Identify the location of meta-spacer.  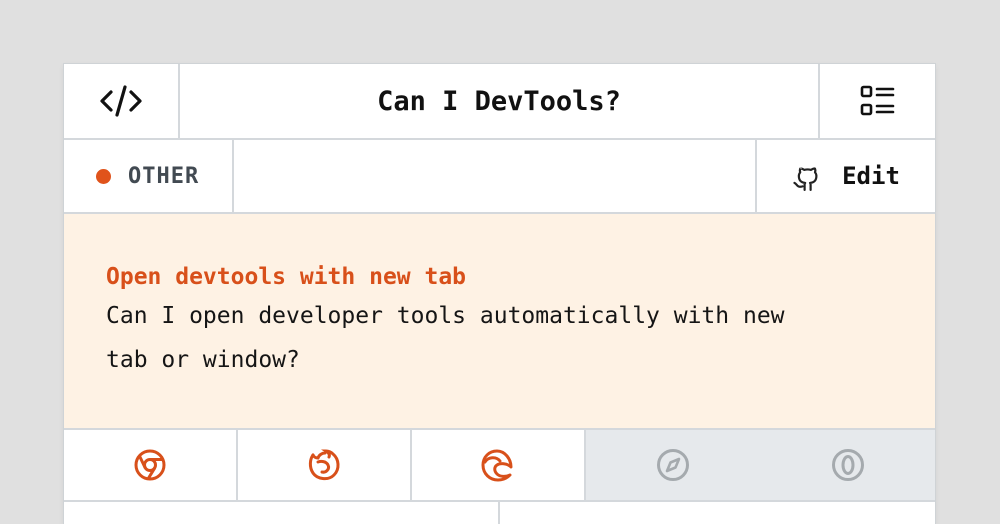
(494, 176).